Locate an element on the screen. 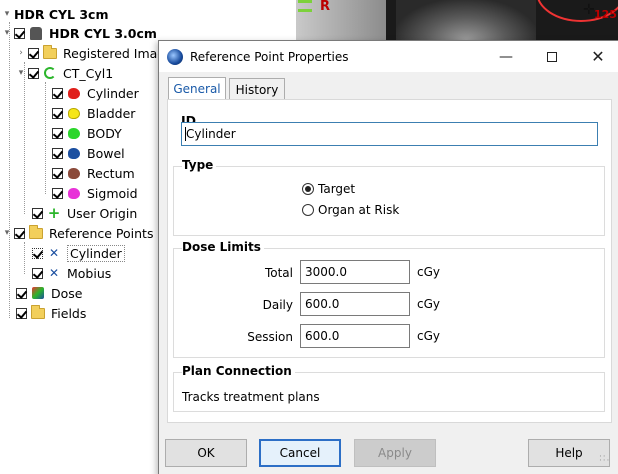 Image resolution: width=618 pixels, height=474 pixels. session-dose-unit: cGy is located at coordinates (428, 336).